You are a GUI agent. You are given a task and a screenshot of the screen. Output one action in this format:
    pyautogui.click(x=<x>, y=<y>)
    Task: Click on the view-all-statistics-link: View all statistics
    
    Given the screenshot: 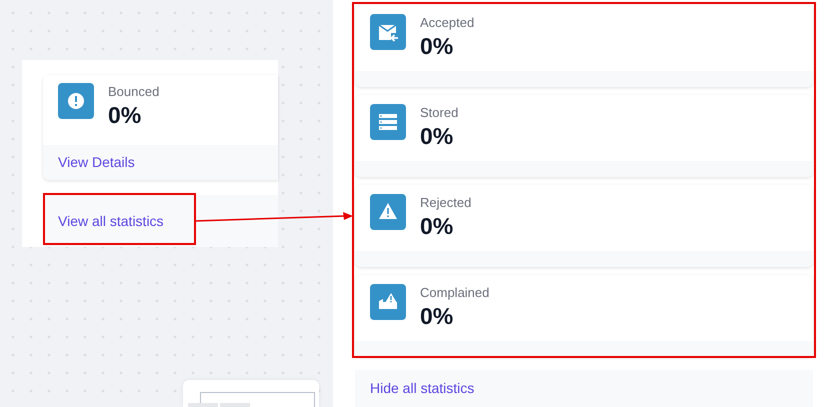 What is the action you would take?
    pyautogui.click(x=111, y=221)
    